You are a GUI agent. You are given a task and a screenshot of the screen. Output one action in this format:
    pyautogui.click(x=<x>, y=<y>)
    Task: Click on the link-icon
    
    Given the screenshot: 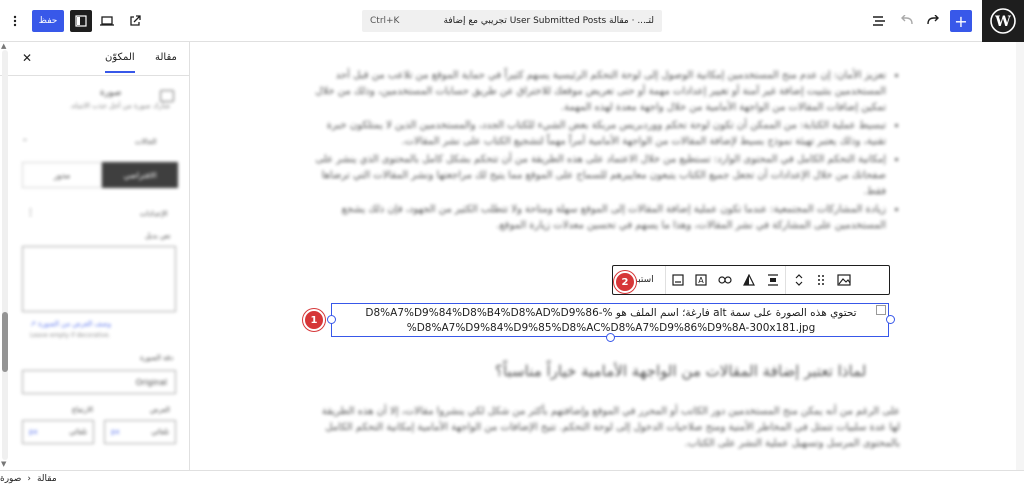 What is the action you would take?
    pyautogui.click(x=725, y=280)
    